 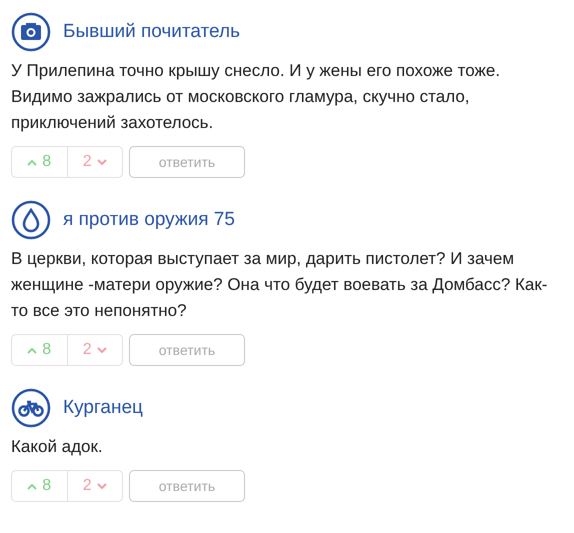 What do you see at coordinates (149, 220) in the screenshot?
I see `author-name: я против оружия 75` at bounding box center [149, 220].